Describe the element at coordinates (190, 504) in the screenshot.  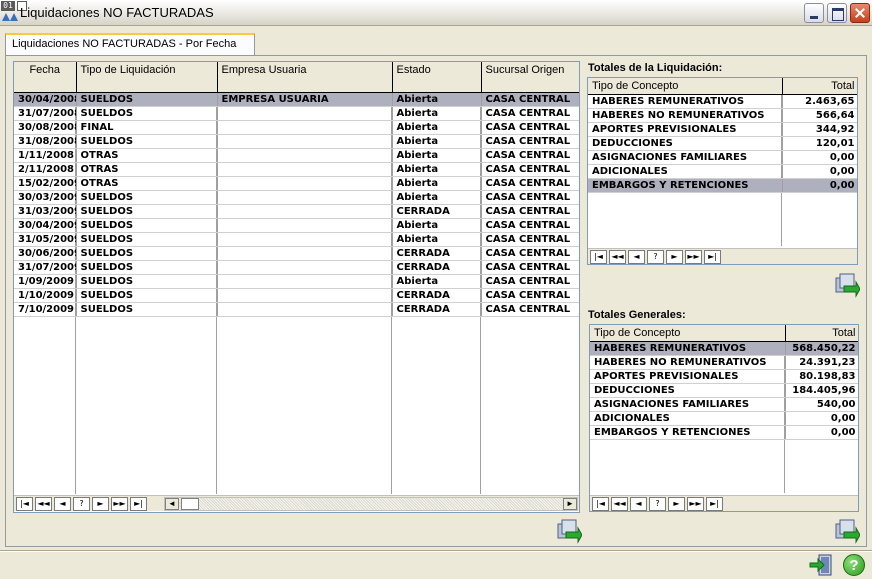
I see `scroll-thumb` at that location.